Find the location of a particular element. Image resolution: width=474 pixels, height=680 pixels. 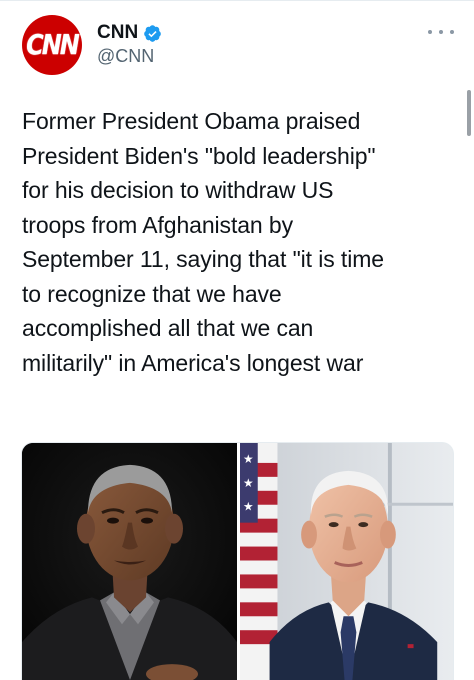

cnn-logo: CNN is located at coordinates (53, 45).